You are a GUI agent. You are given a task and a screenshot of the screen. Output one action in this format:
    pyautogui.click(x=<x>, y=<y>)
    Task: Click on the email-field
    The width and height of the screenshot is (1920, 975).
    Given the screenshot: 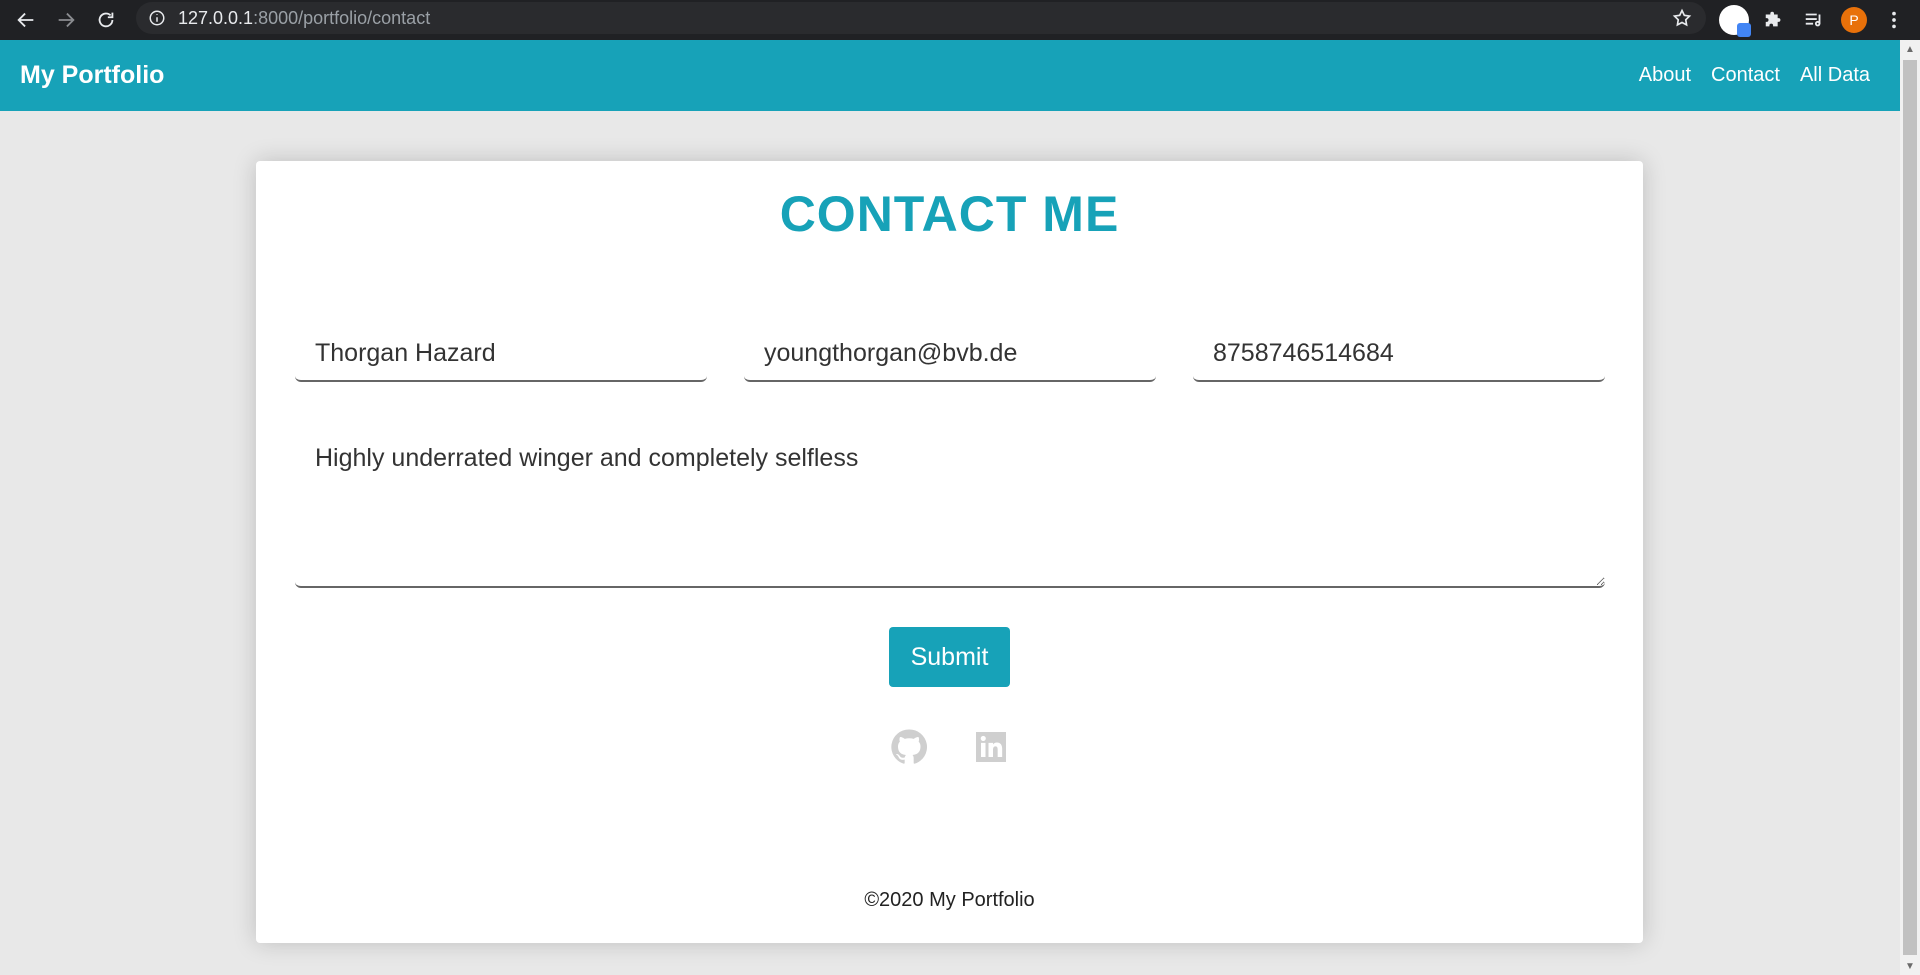 What is the action you would take?
    pyautogui.click(x=950, y=354)
    